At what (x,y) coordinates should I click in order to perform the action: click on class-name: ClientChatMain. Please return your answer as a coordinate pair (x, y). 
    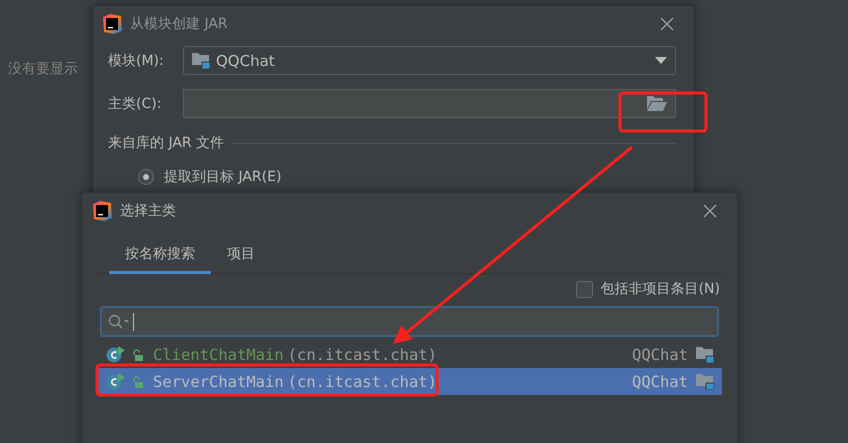
    Looking at the image, I should click on (218, 355).